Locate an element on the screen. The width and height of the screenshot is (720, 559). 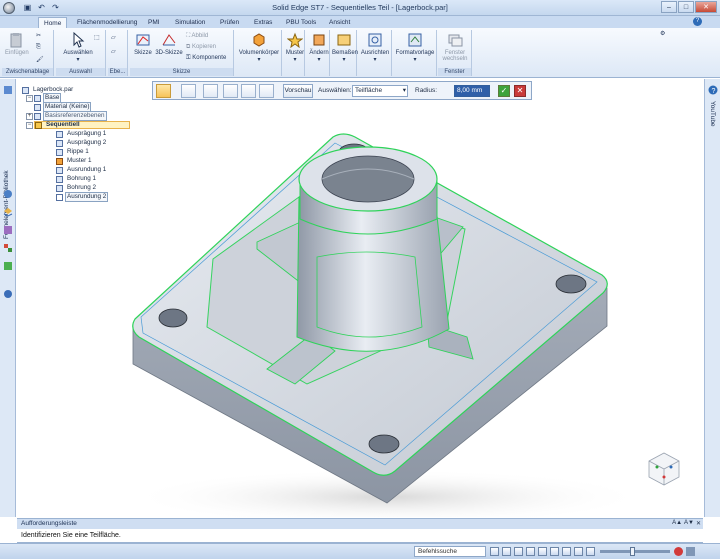
expand-planes-icon: + is located at coordinates (29, 116).